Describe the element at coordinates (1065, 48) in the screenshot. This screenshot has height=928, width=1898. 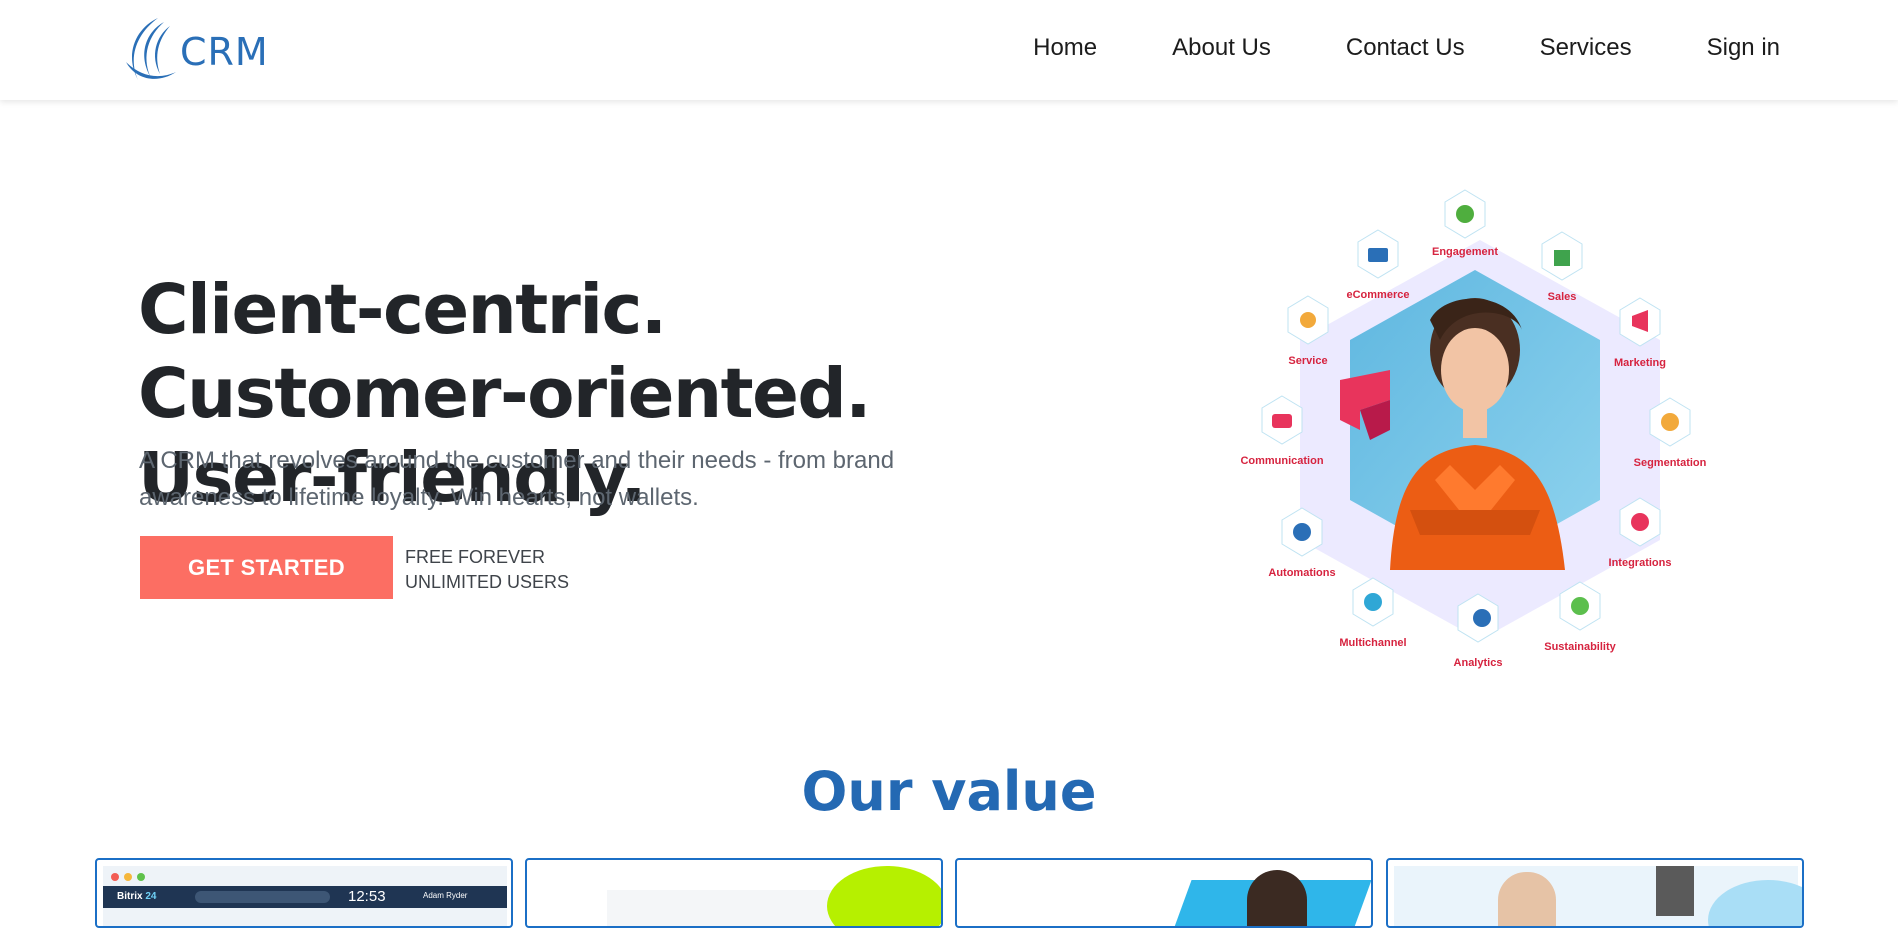
I see `nav-home: Home` at that location.